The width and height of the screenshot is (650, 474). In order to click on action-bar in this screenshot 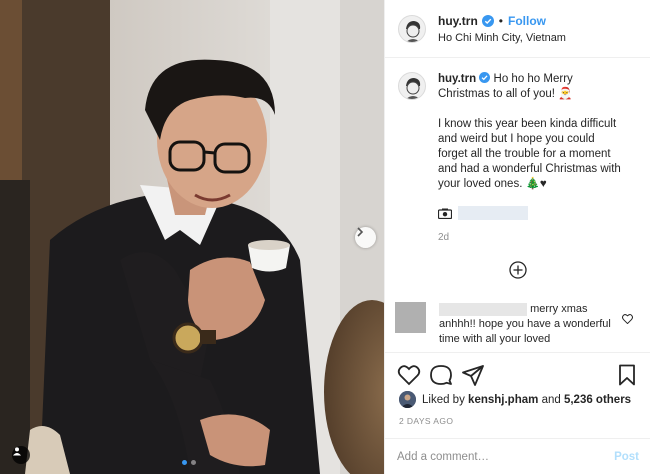, I will do `click(517, 374)`.